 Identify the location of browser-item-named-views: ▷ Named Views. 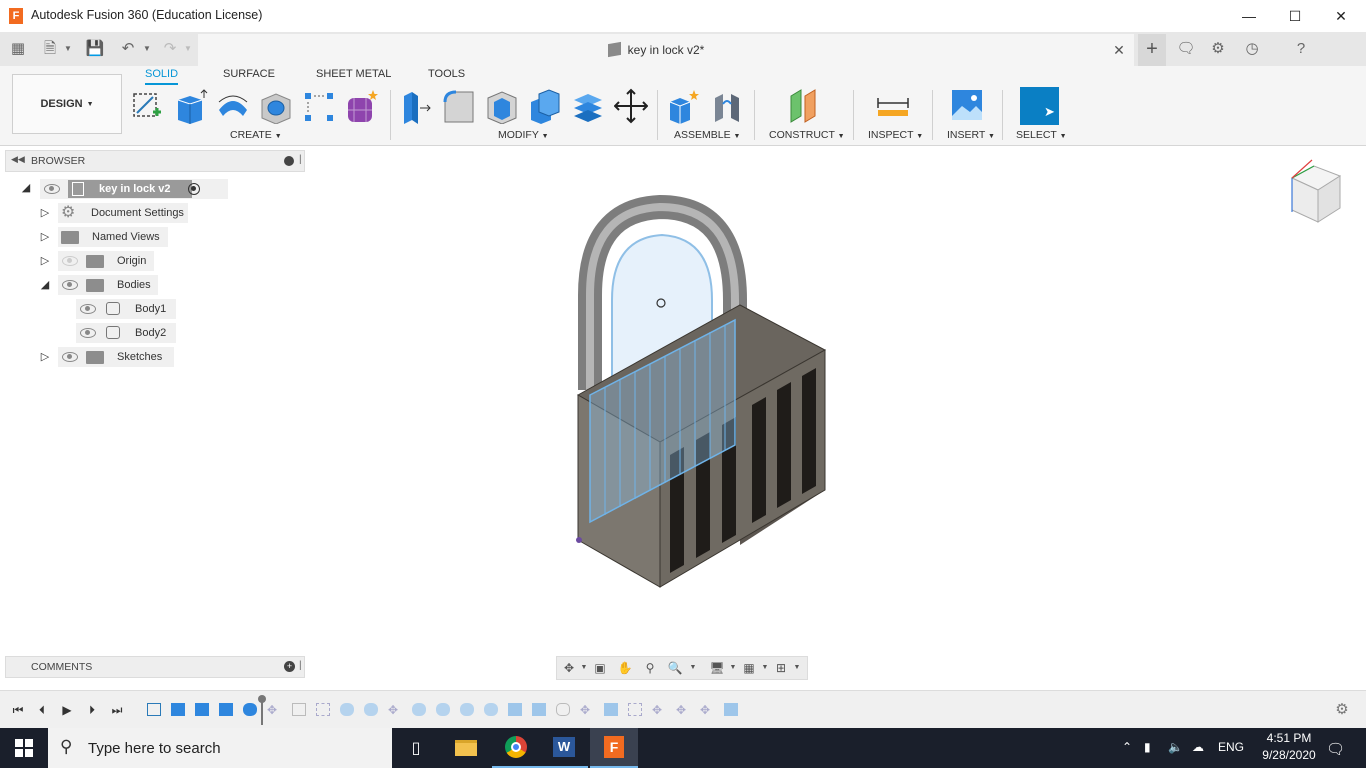
(168, 237).